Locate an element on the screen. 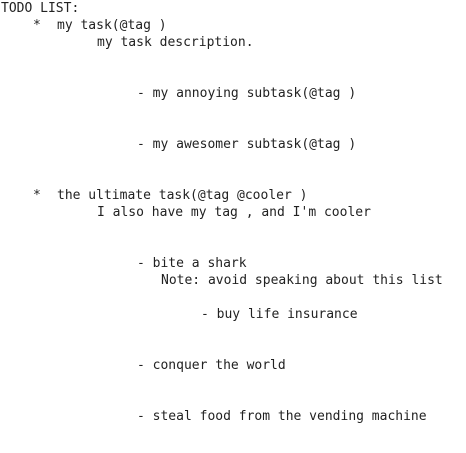 The image size is (466, 453). task-2-subtask-1: - bite a shark is located at coordinates (192, 263).